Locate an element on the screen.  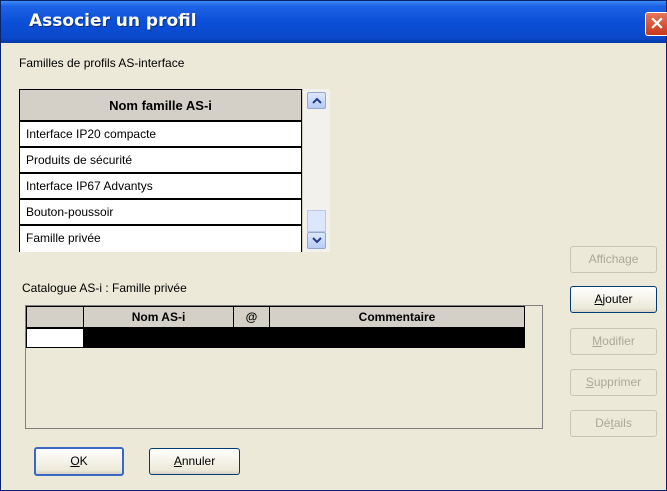
window-title: Associer un profil is located at coordinates (113, 21).